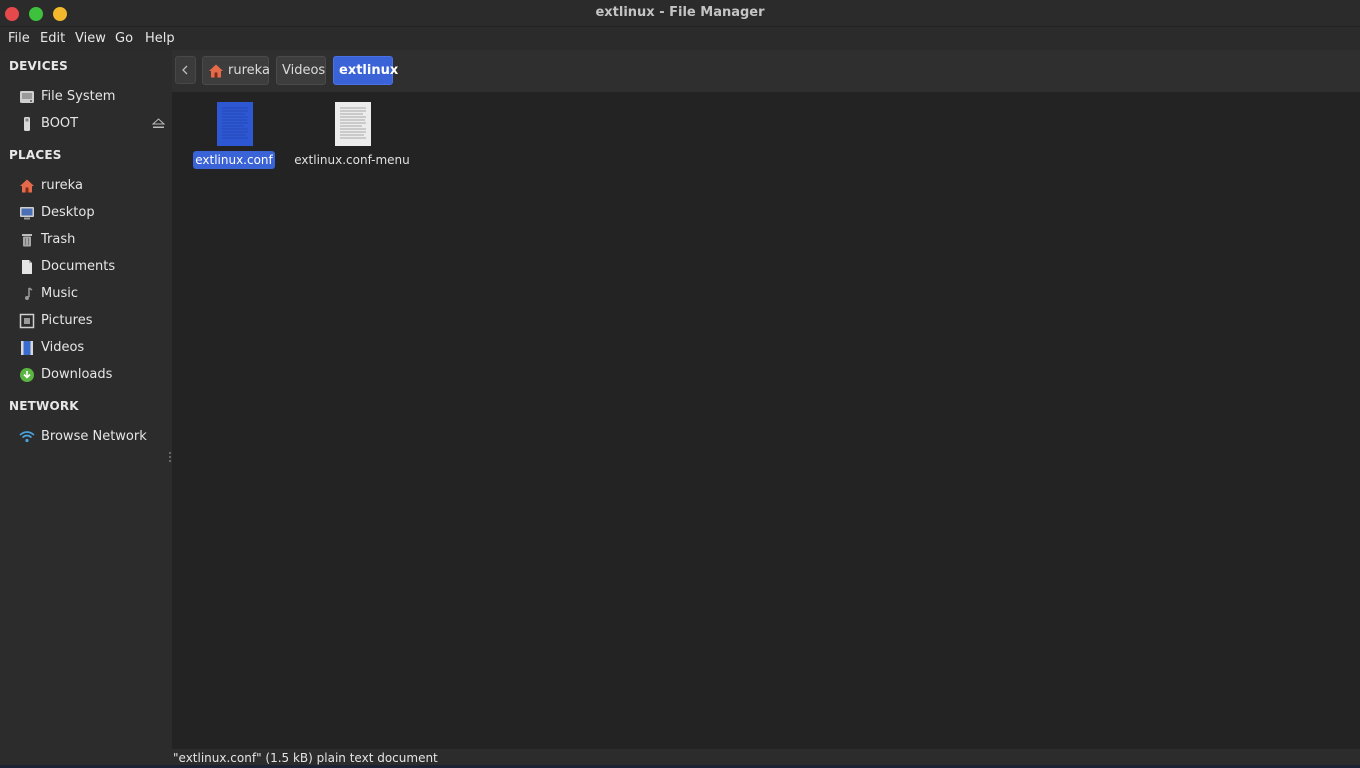 The height and width of the screenshot is (768, 1360). Describe the element at coordinates (158, 124) in the screenshot. I see `eject-icon` at that location.